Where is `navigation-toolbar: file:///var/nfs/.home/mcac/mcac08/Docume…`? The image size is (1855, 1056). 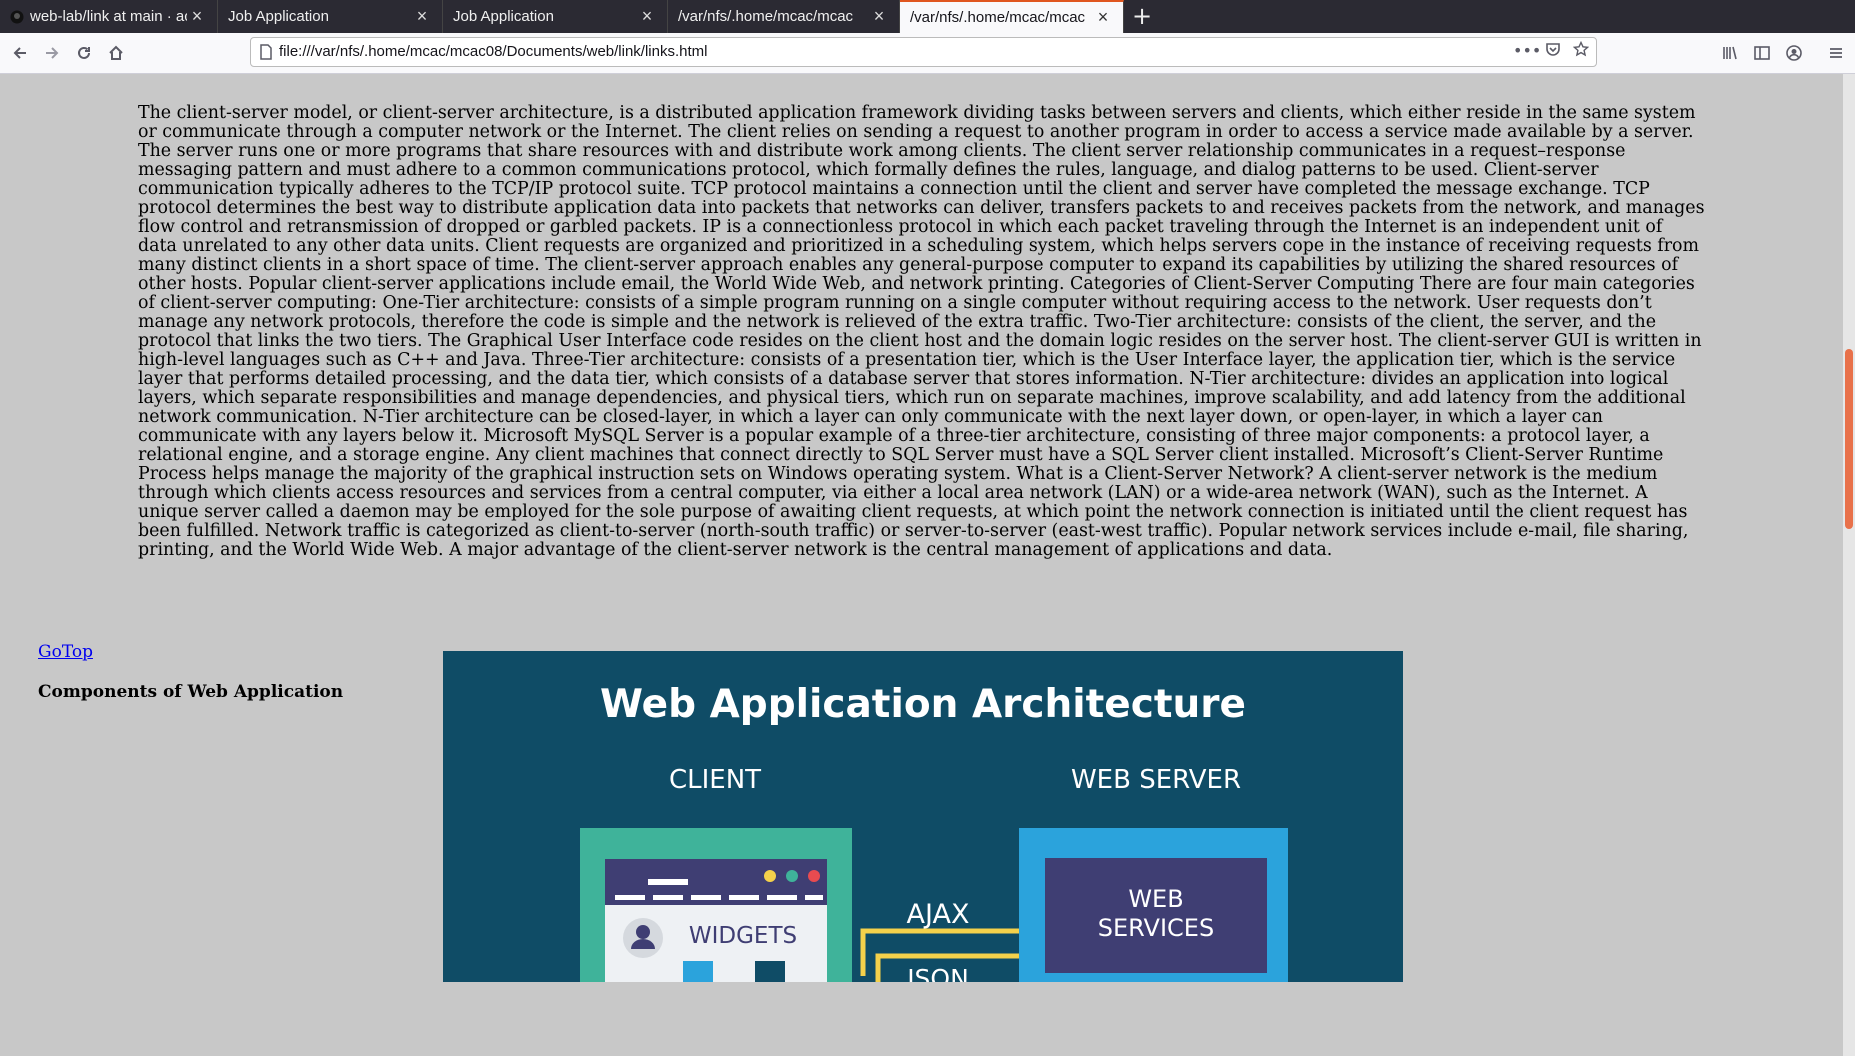
navigation-toolbar: file:///var/nfs/.home/mcac/mcac08/Docume… is located at coordinates (927, 53).